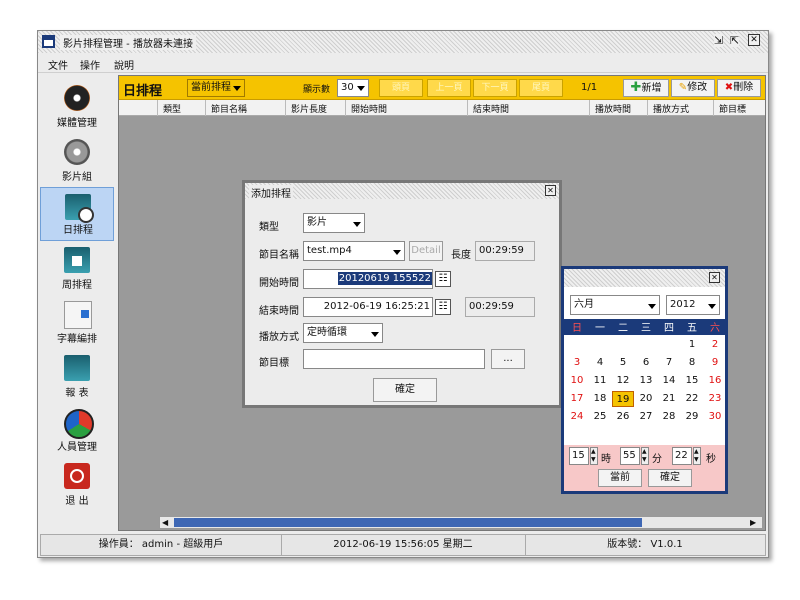  What do you see at coordinates (669, 363) in the screenshot?
I see `calendar-day: 7` at bounding box center [669, 363].